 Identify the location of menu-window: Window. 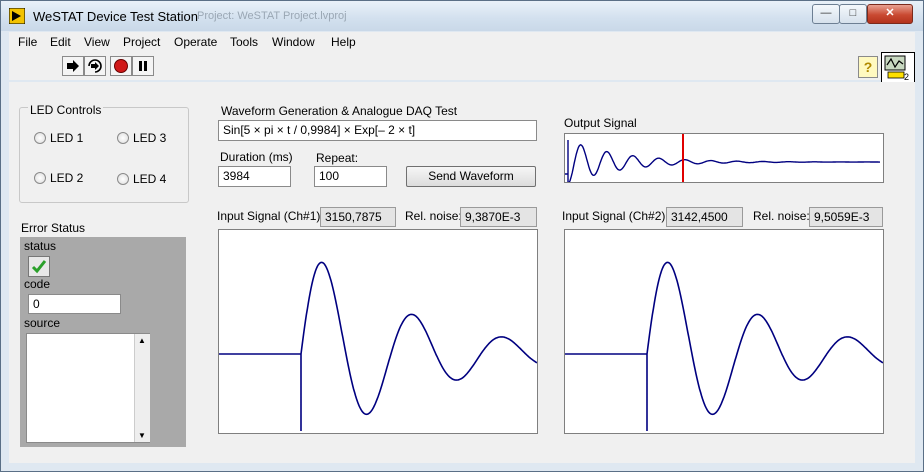
(293, 42).